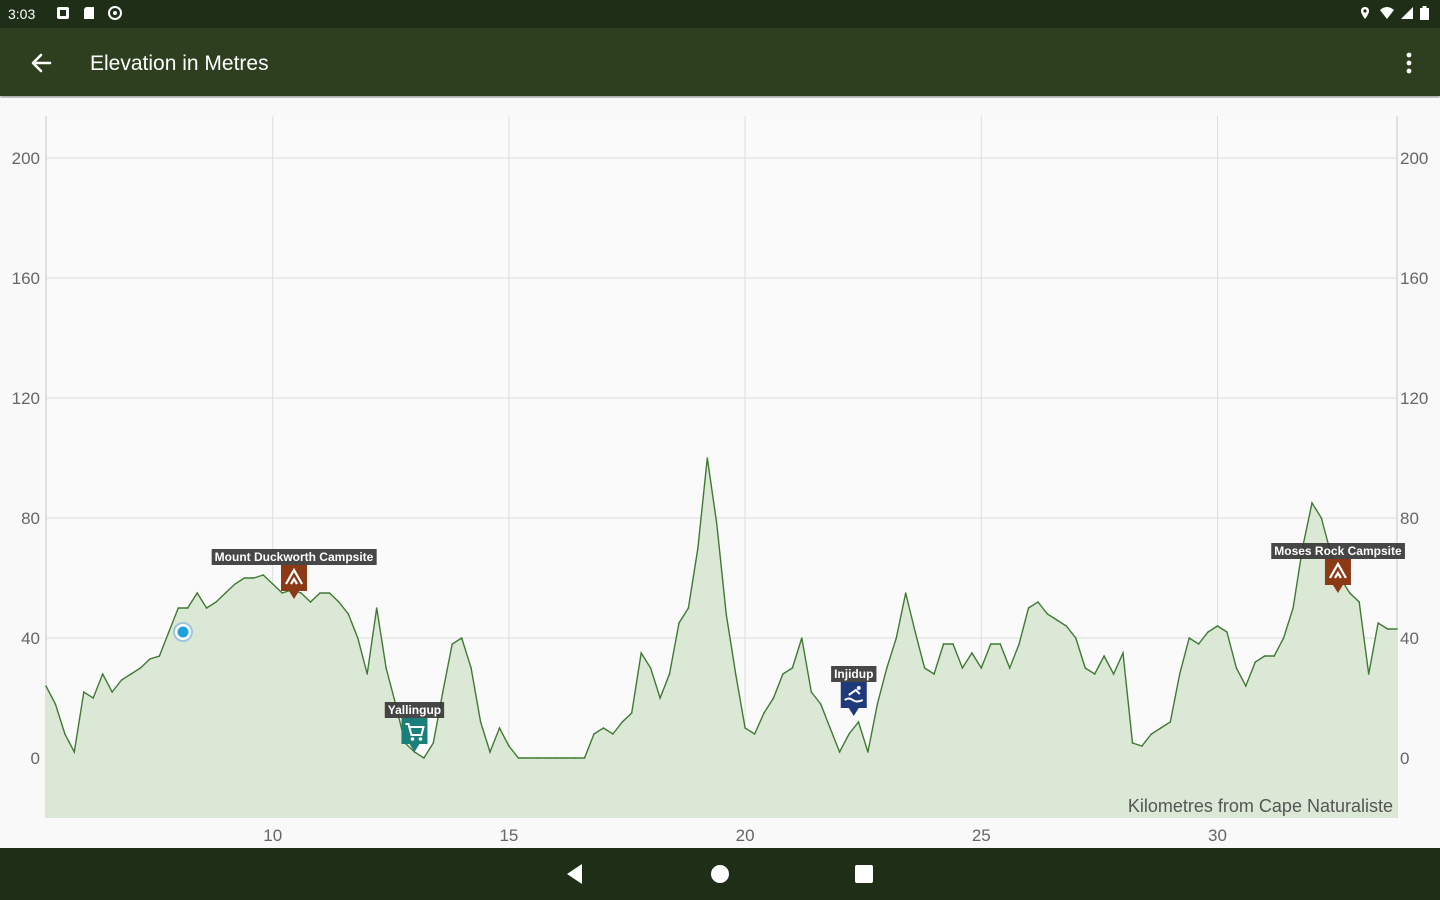  I want to click on signal-icon, so click(1407, 13).